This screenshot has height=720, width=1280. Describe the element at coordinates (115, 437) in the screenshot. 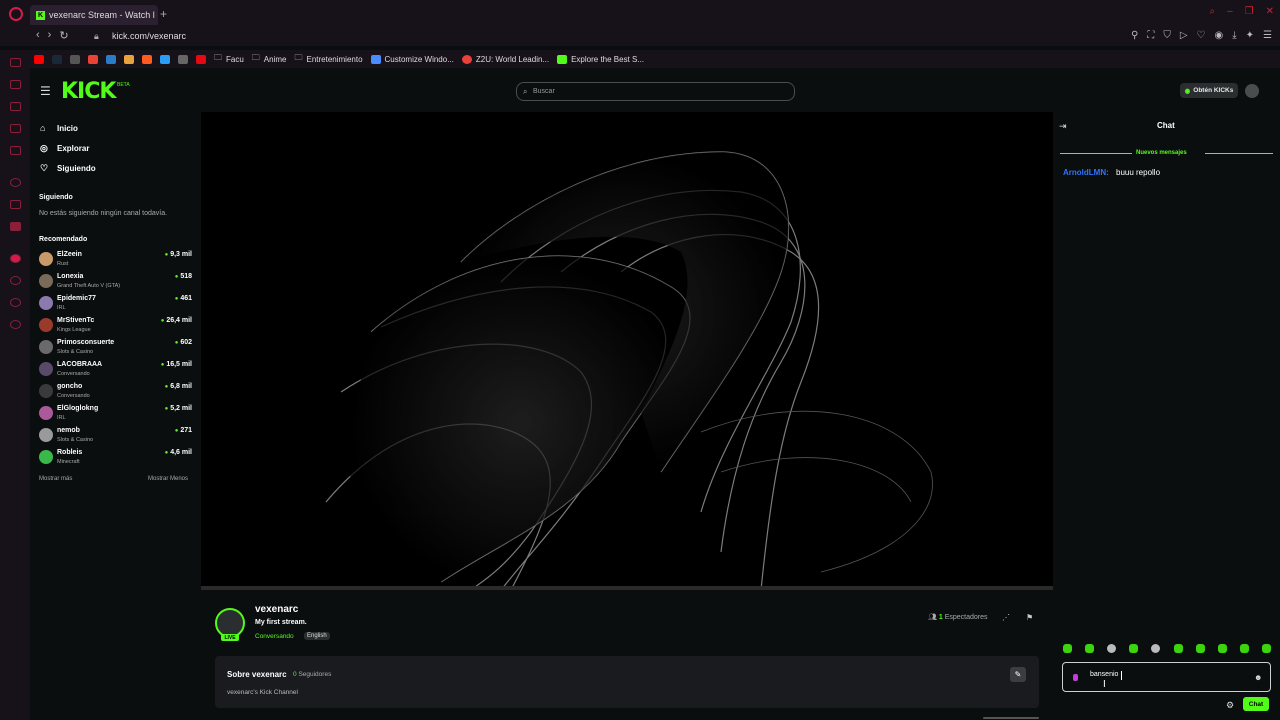

I see `recommended-channel: nemobSlots & Casino271` at that location.